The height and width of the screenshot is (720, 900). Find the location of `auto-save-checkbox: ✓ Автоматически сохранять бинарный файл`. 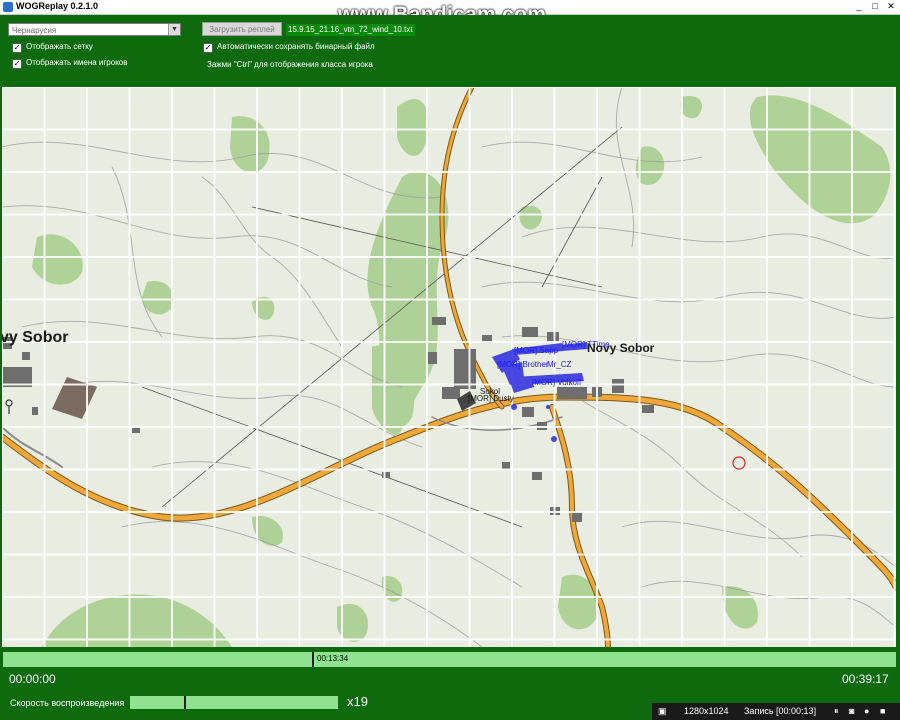

auto-save-checkbox: ✓ Автоматически сохранять бинарный файл is located at coordinates (289, 47).